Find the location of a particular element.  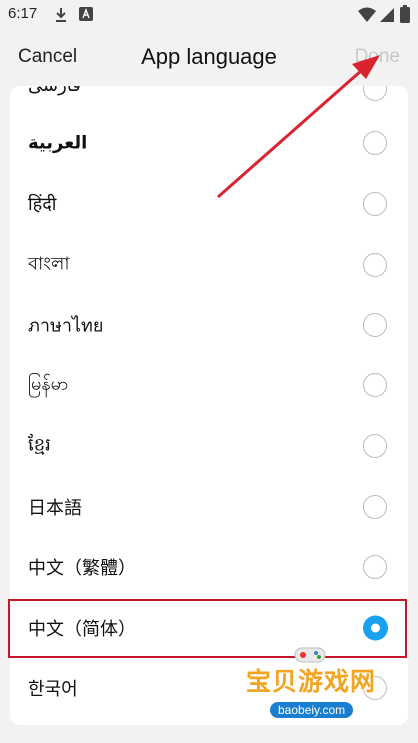

language-label: বাংলা is located at coordinates (49, 263).